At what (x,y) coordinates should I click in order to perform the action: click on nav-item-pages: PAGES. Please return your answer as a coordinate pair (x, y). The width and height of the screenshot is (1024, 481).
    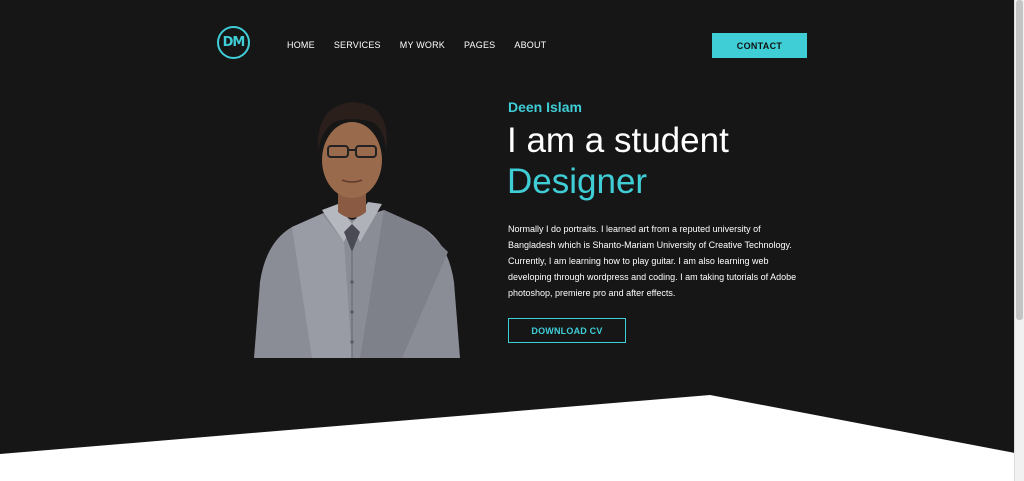
    Looking at the image, I should click on (479, 45).